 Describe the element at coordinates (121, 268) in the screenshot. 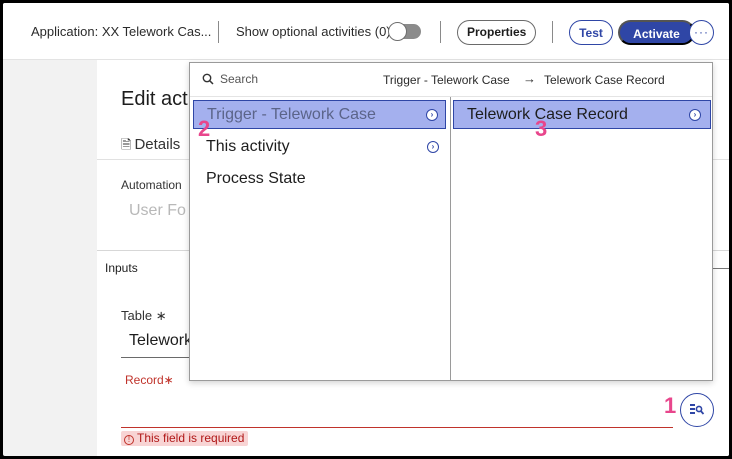

I see `inputs-section-label: Inputs` at that location.